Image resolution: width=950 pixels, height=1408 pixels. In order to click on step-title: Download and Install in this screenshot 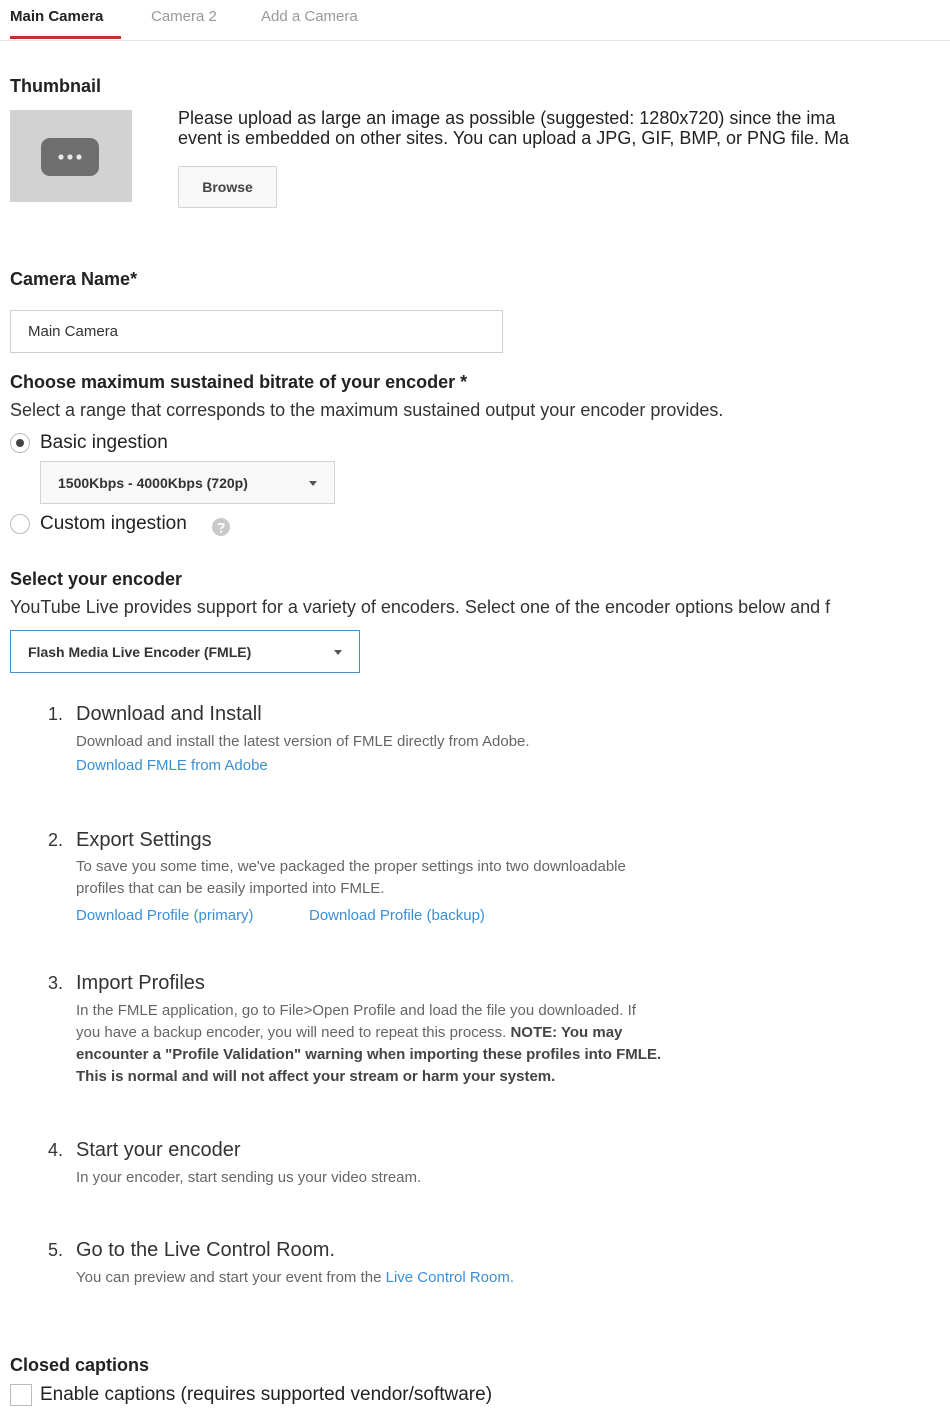, I will do `click(169, 714)`.